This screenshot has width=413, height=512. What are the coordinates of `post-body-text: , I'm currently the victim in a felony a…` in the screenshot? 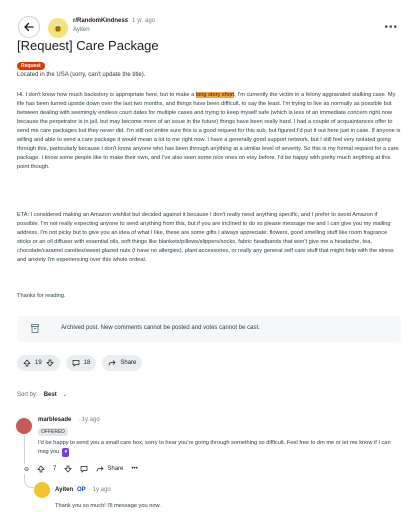 It's located at (209, 131).